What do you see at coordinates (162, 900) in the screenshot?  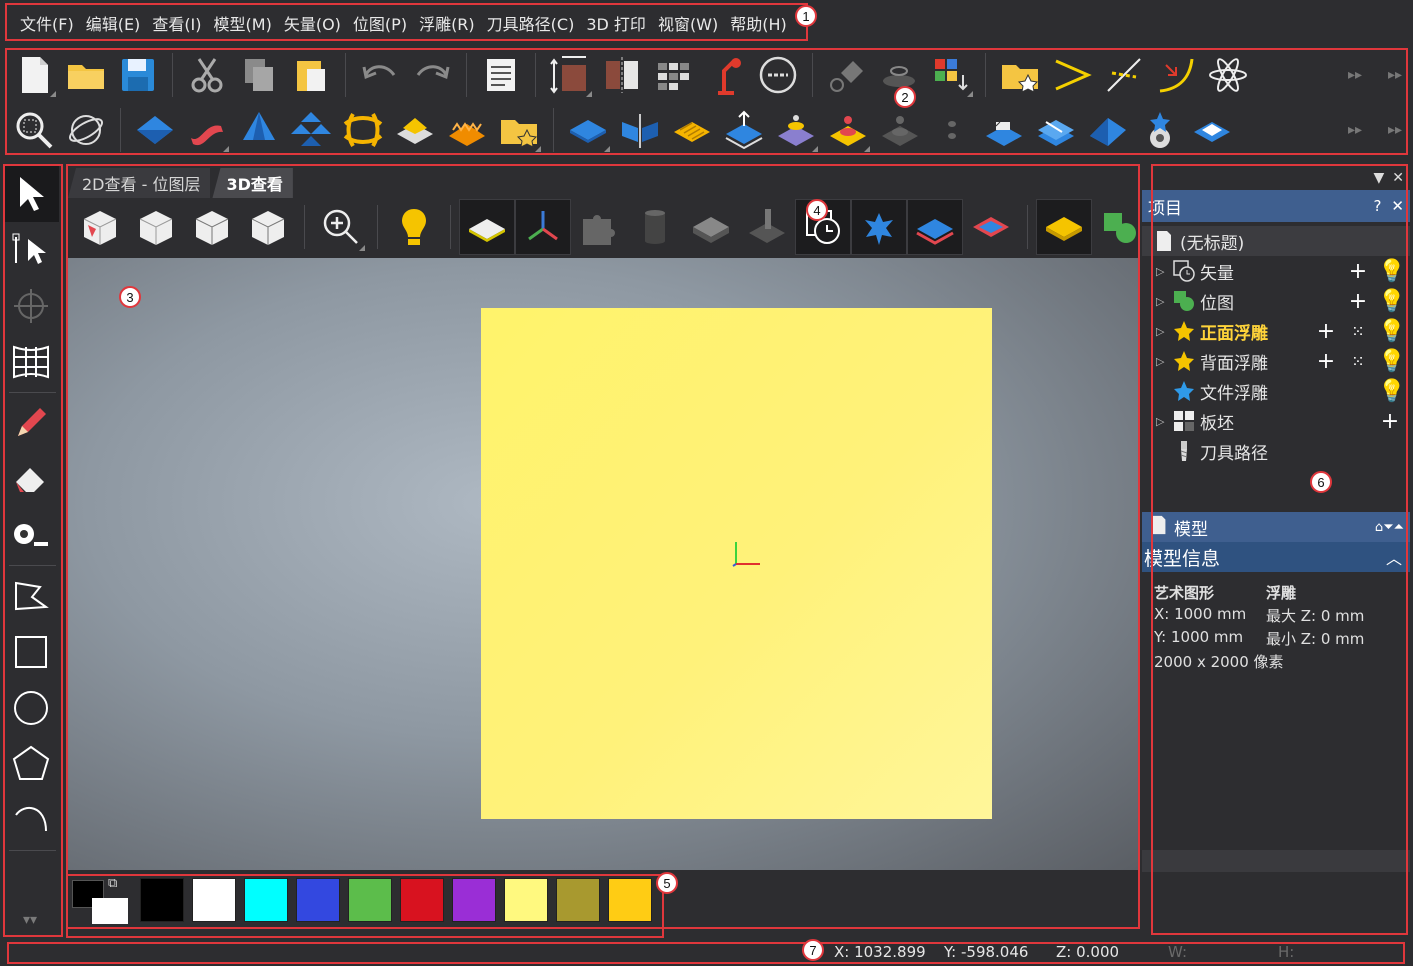 I see `color-swatch-black` at bounding box center [162, 900].